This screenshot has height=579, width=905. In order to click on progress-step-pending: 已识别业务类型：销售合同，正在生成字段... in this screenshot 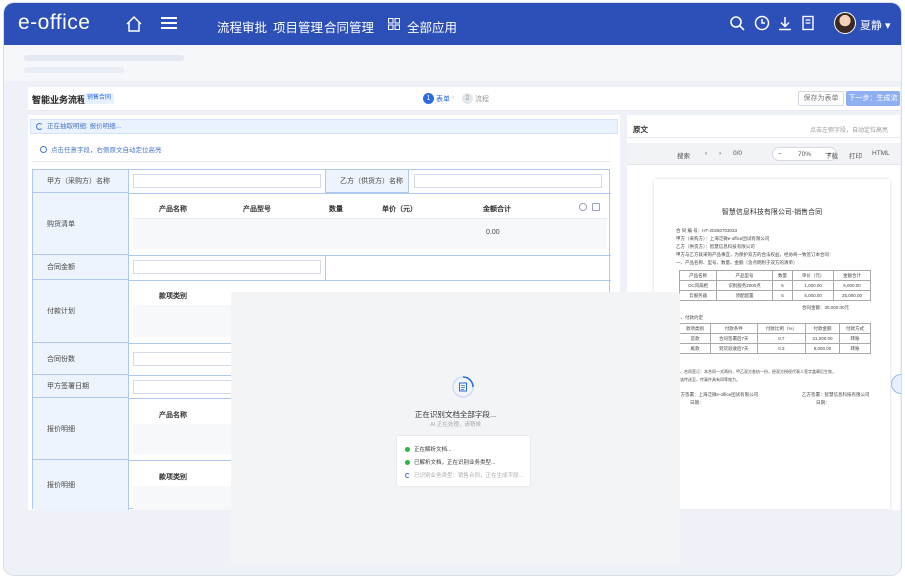, I will do `click(464, 475)`.